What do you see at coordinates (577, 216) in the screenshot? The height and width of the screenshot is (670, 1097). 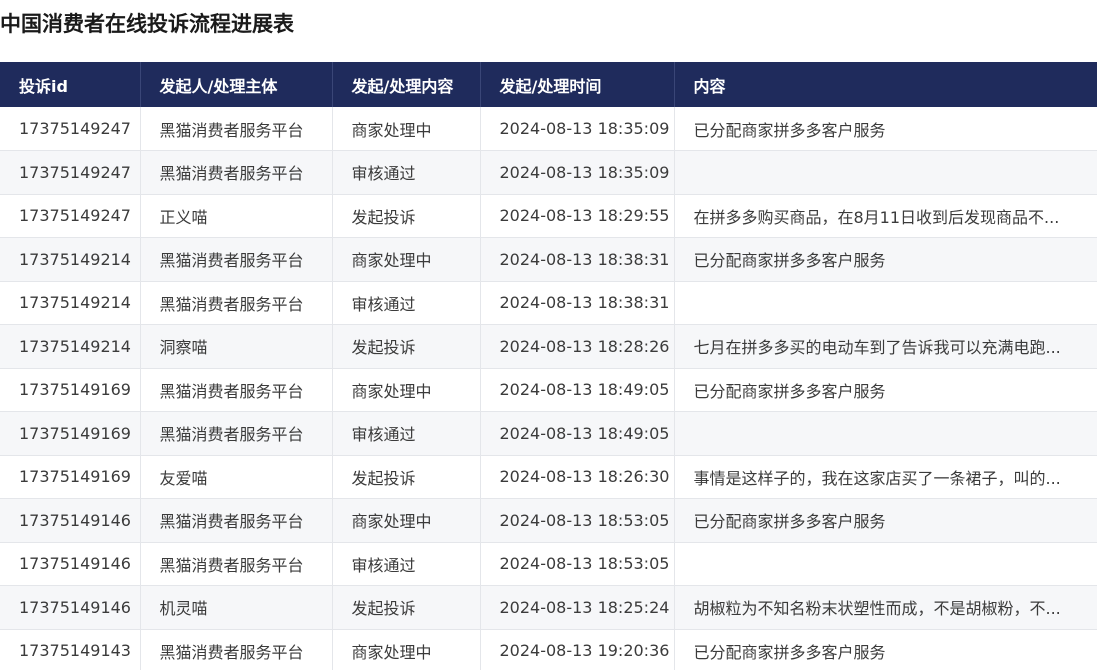 I see `cell-time: 2024-08-13 18:29:55` at bounding box center [577, 216].